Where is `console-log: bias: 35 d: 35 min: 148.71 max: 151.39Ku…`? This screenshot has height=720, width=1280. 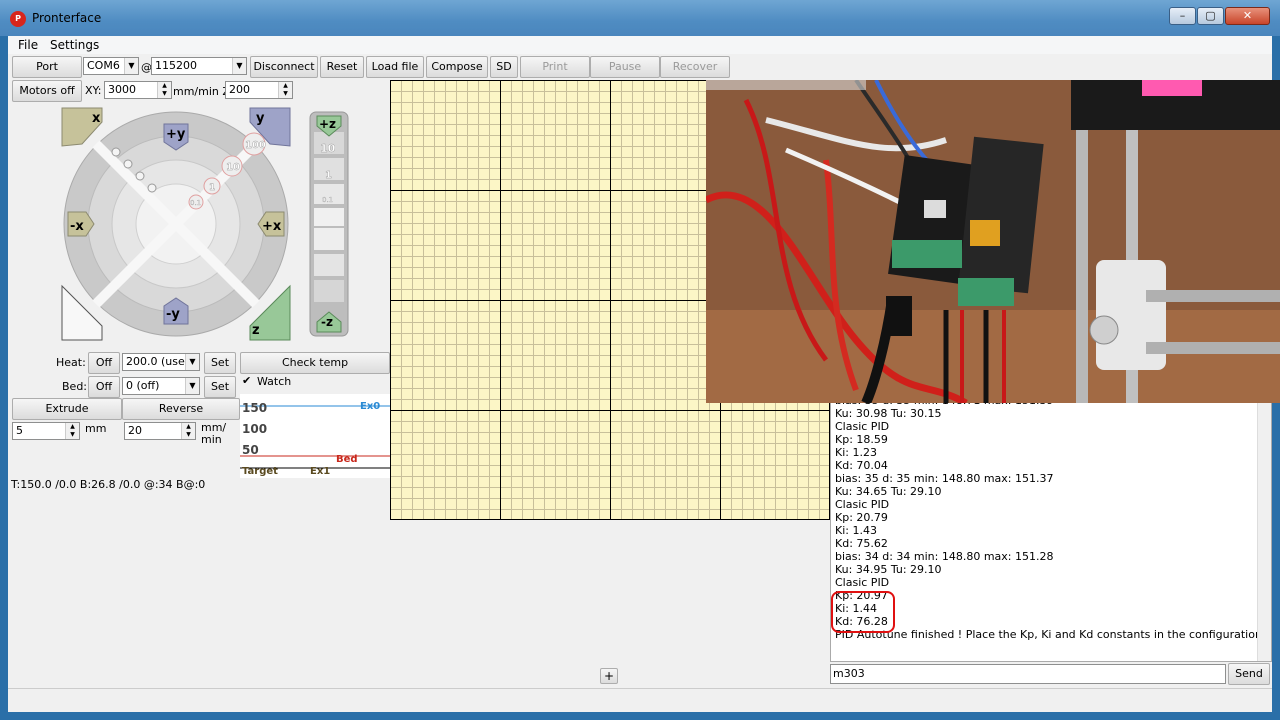 console-log: bias: 35 d: 35 min: 148.71 max: 151.39Ku… is located at coordinates (1051, 532).